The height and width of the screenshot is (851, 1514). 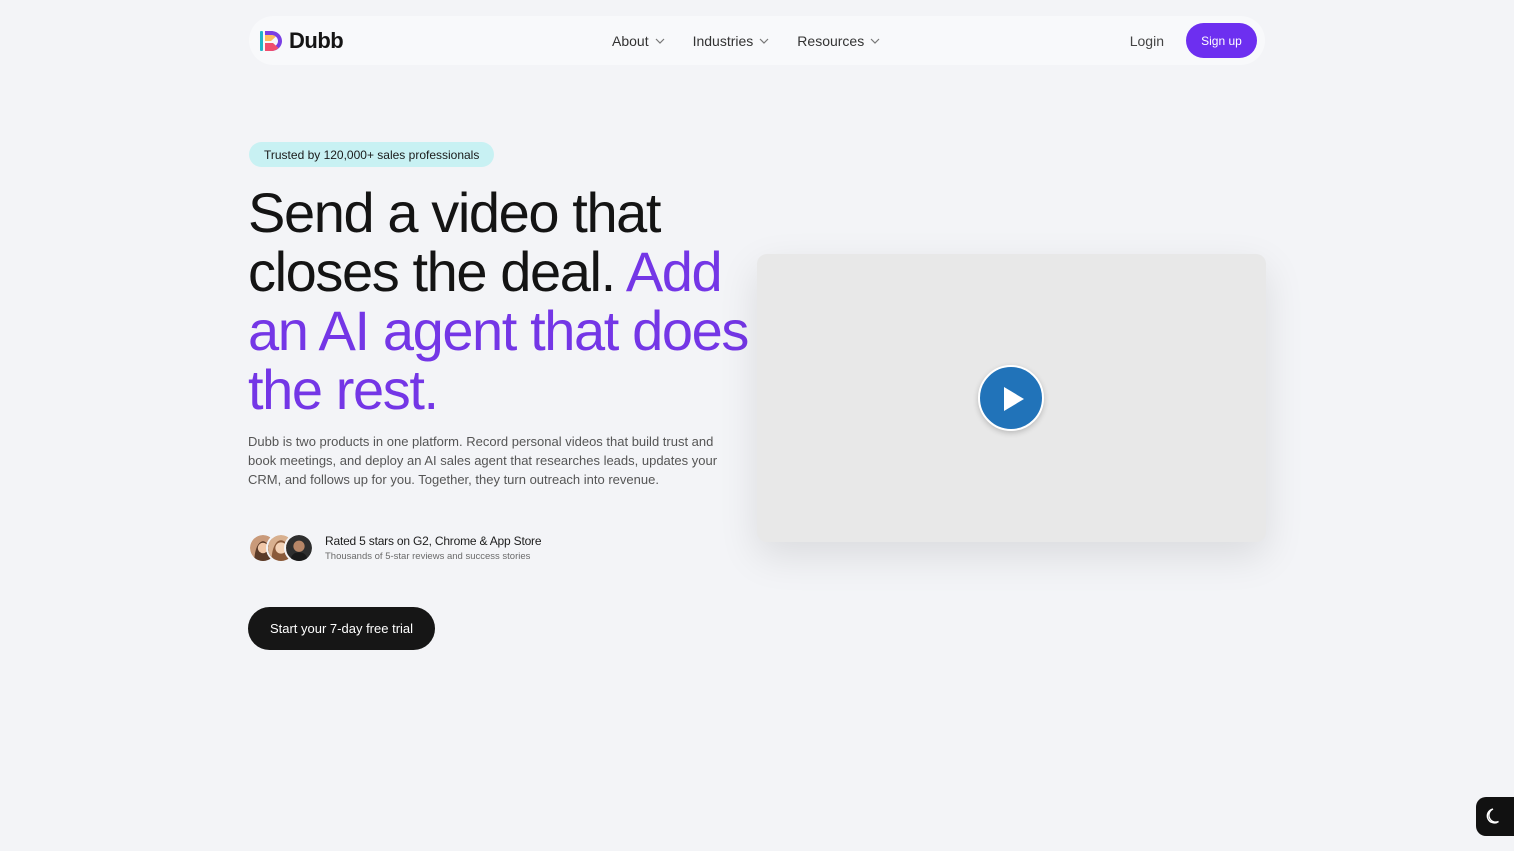 I want to click on play-button, so click(x=1011, y=398).